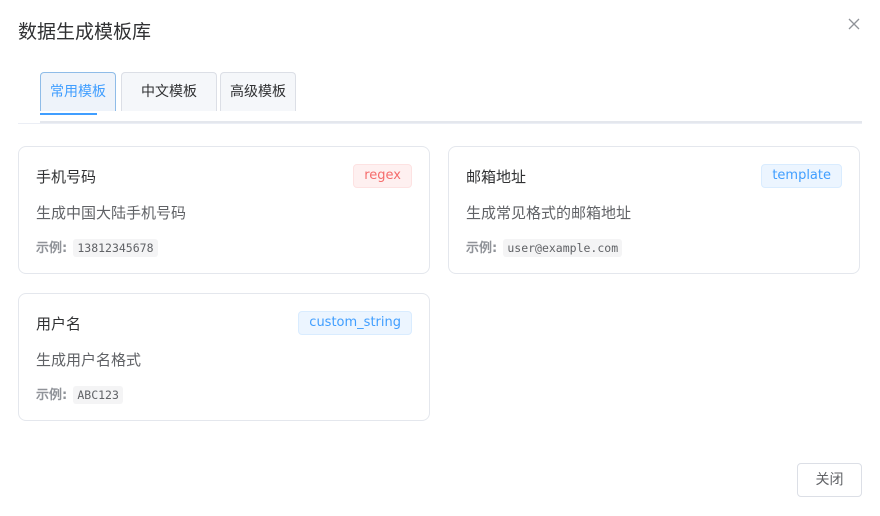  Describe the element at coordinates (440, 123) in the screenshot. I see `header-divider` at that location.